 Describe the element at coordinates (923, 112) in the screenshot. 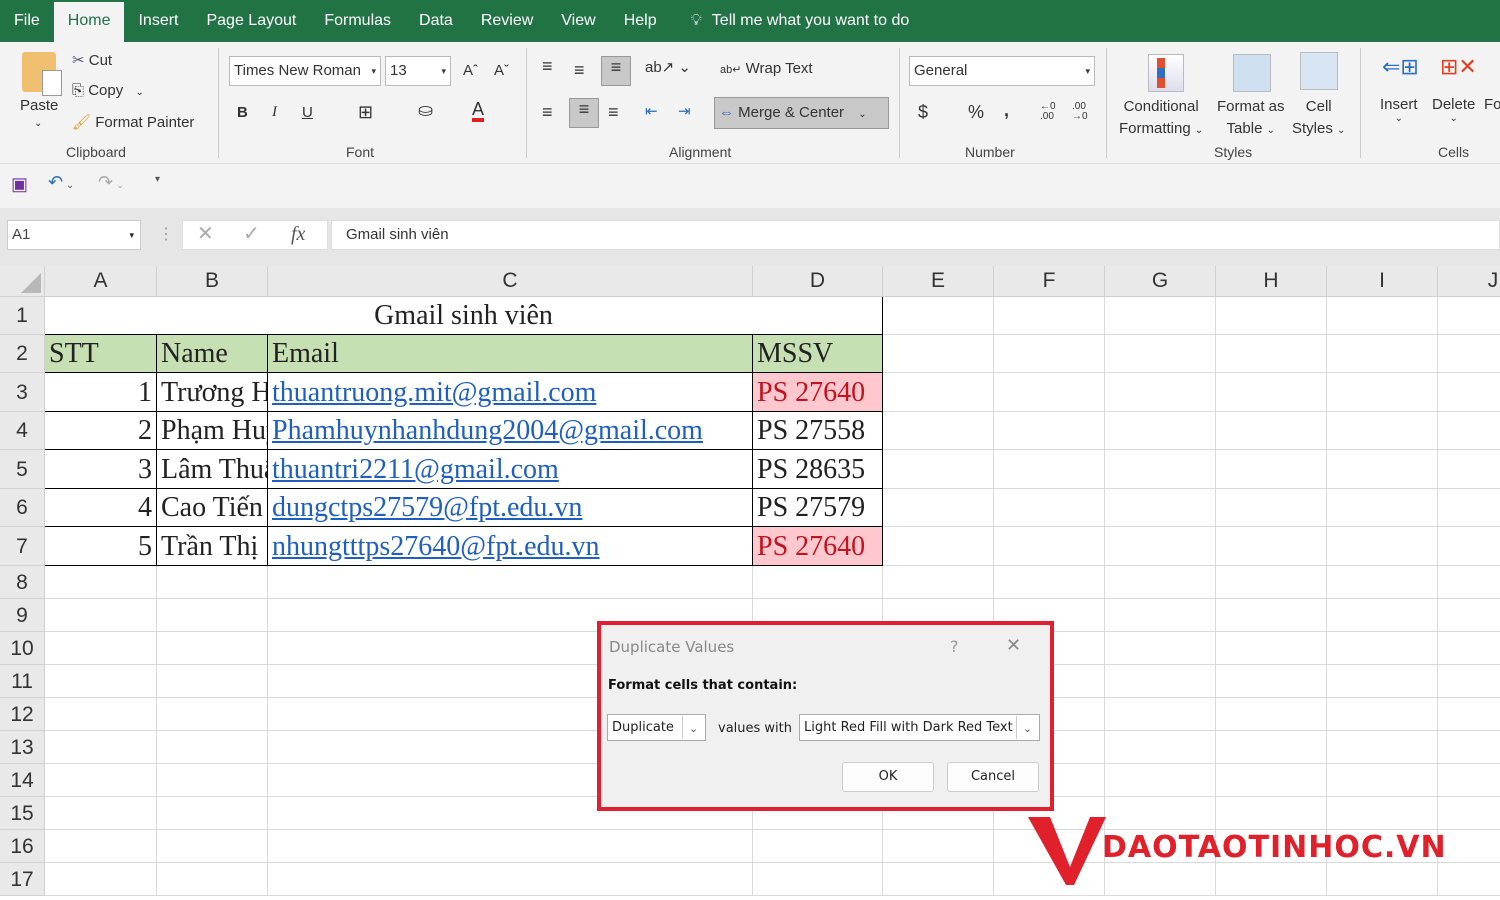

I see `currency-button: $` at that location.